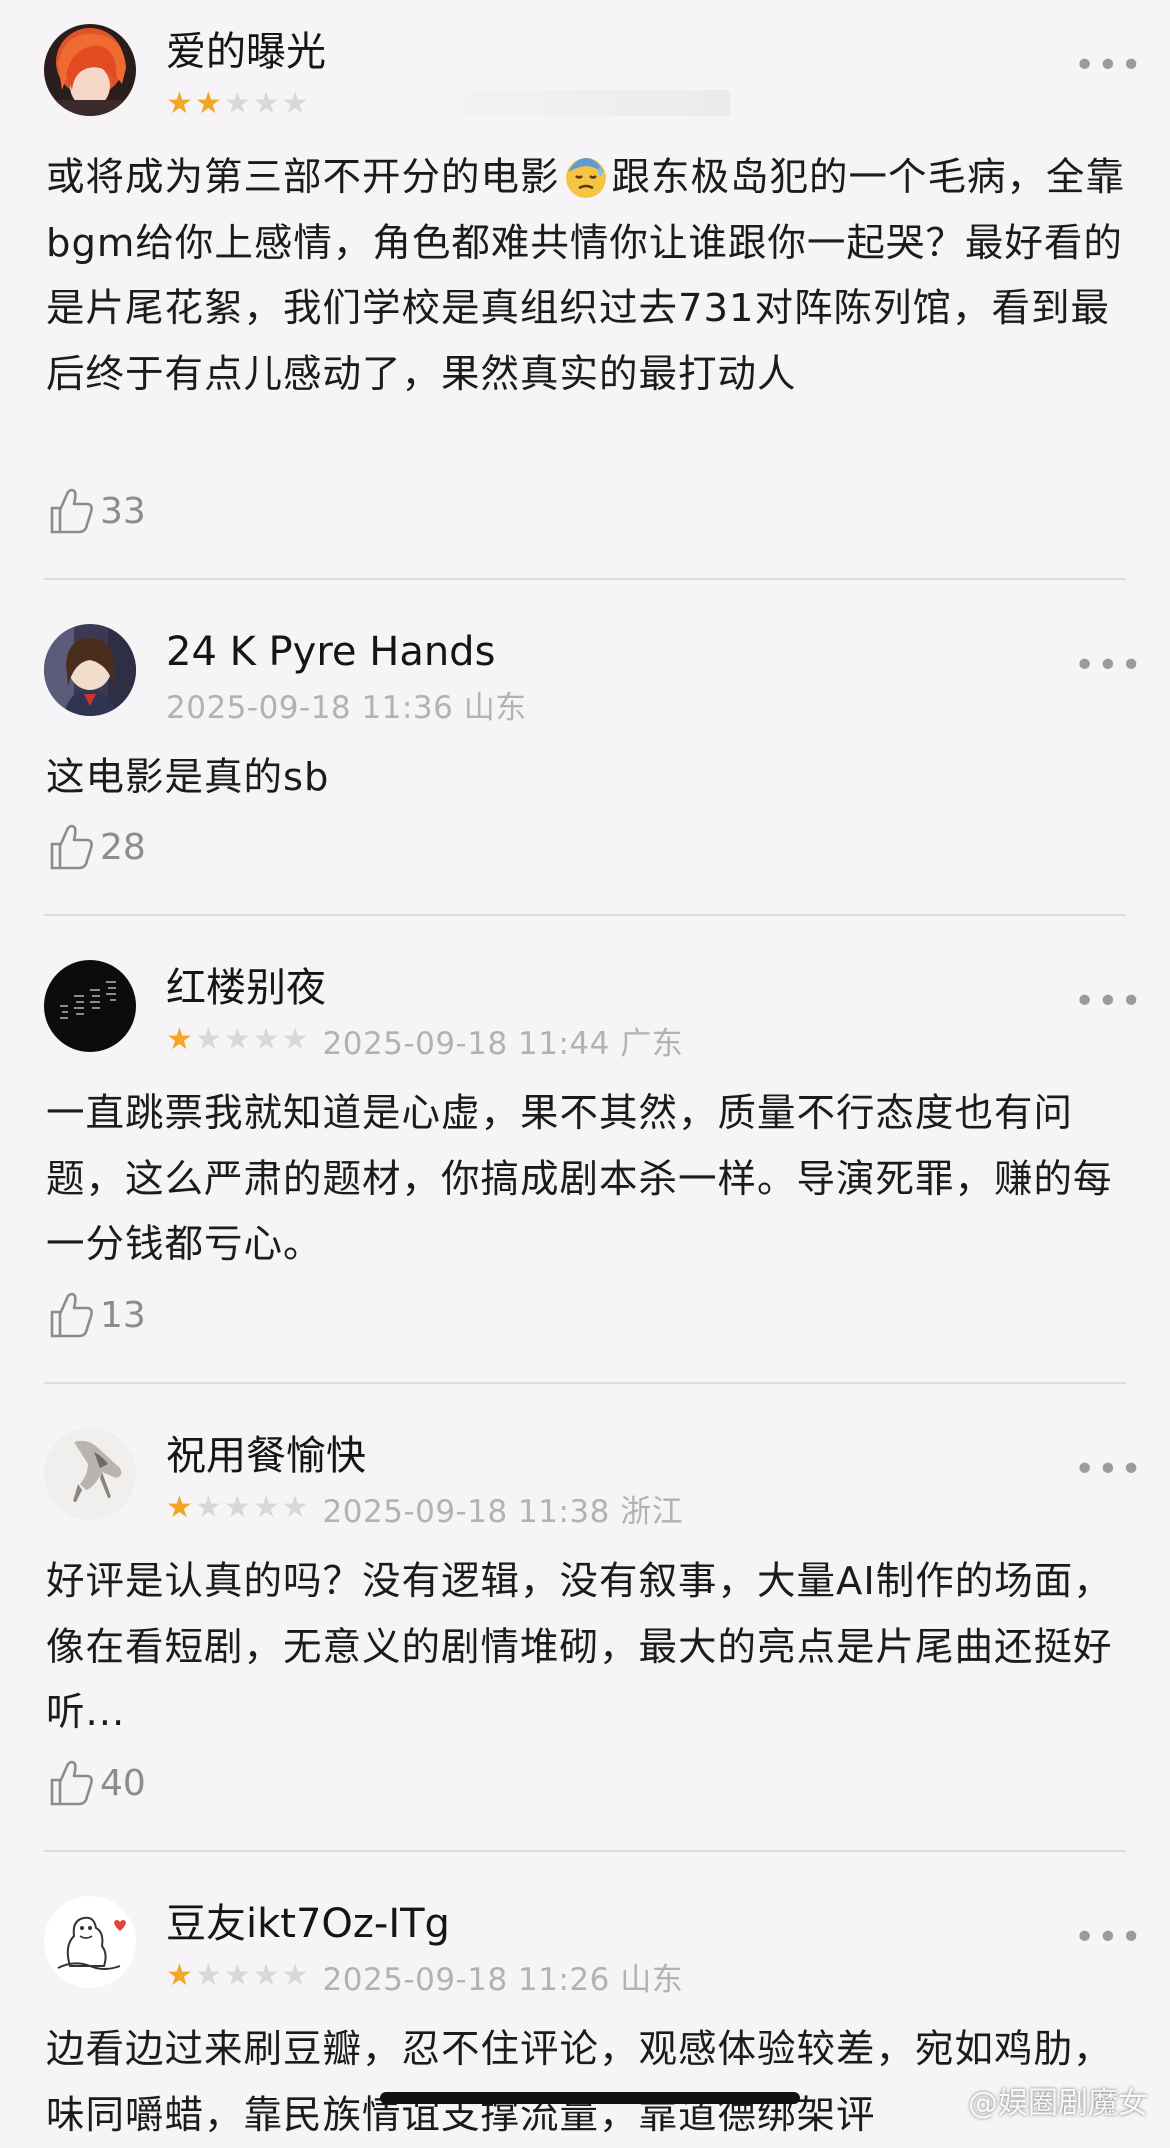 The width and height of the screenshot is (1170, 2148). What do you see at coordinates (97, 1315) in the screenshot?
I see `like-button: 13` at bounding box center [97, 1315].